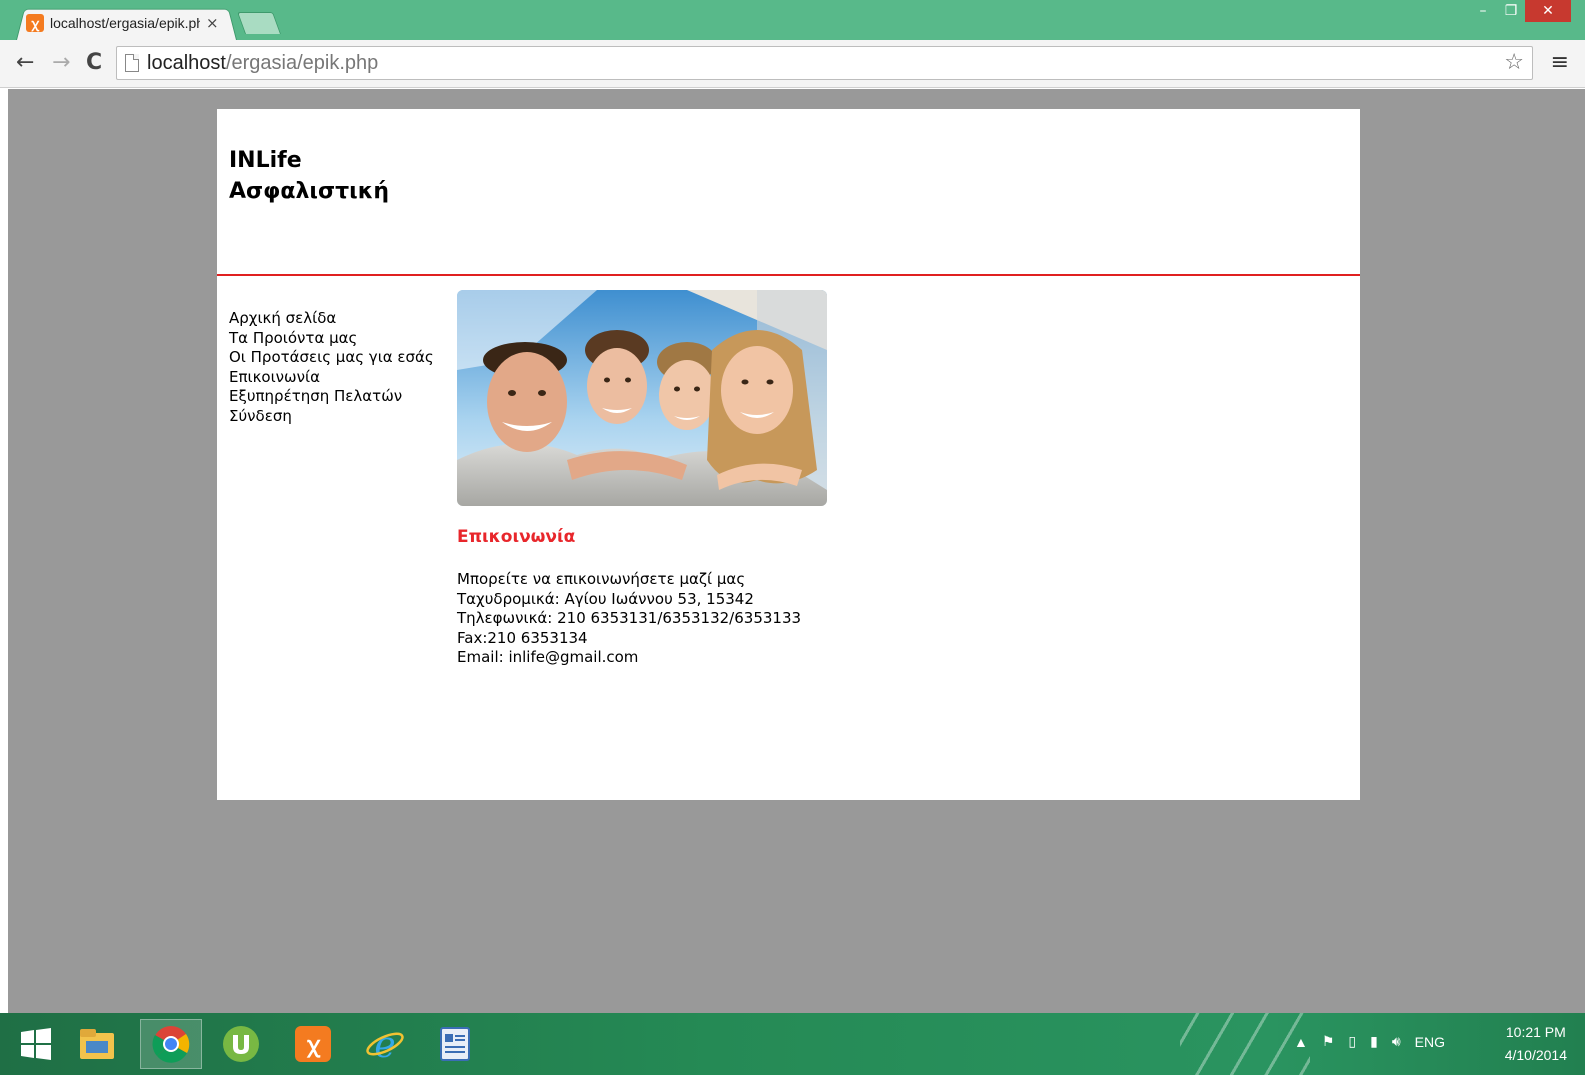 This screenshot has width=1585, height=1075. What do you see at coordinates (455, 1044) in the screenshot?
I see `notes-icon` at bounding box center [455, 1044].